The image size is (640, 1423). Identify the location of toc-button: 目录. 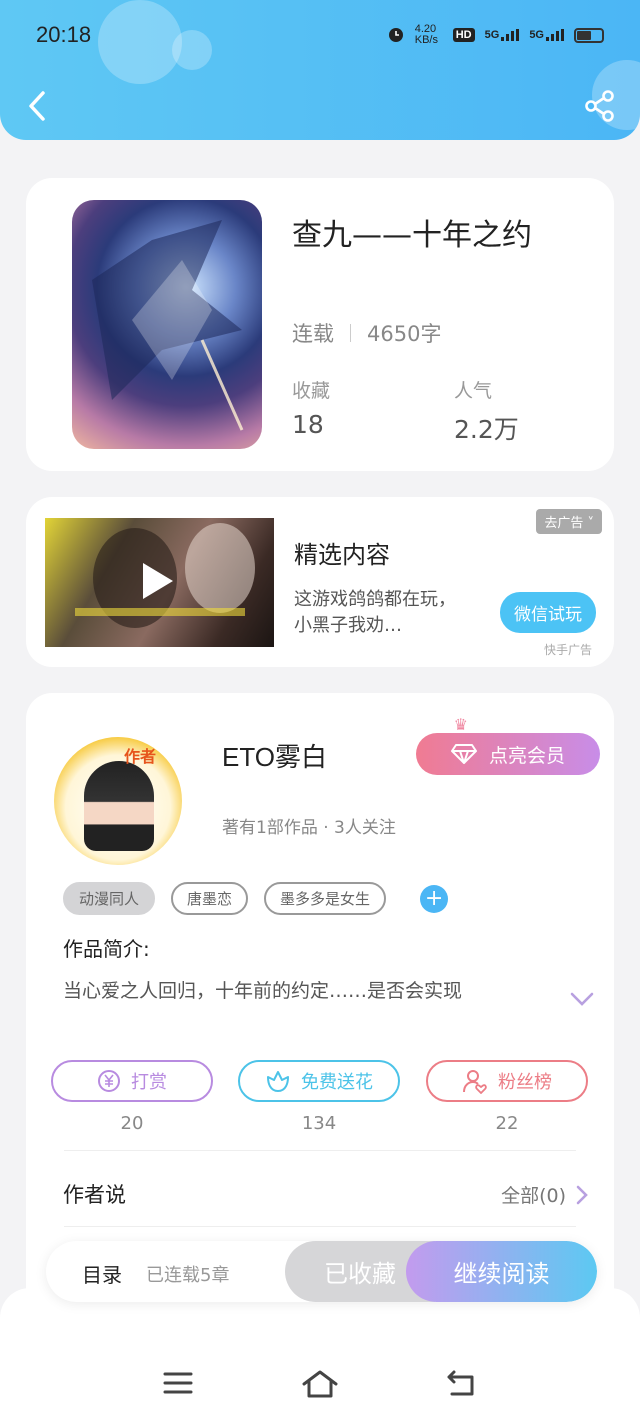
(102, 1273).